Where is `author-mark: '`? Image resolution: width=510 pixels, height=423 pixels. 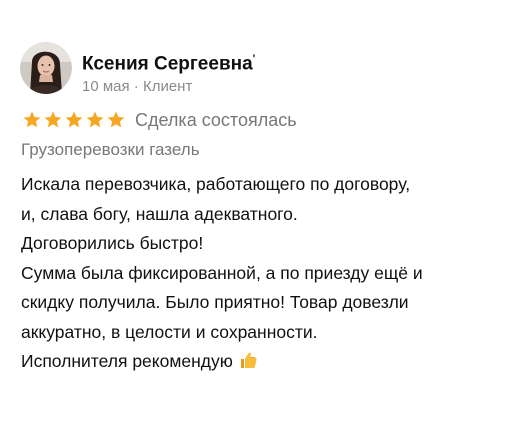 author-mark: ' is located at coordinates (254, 59).